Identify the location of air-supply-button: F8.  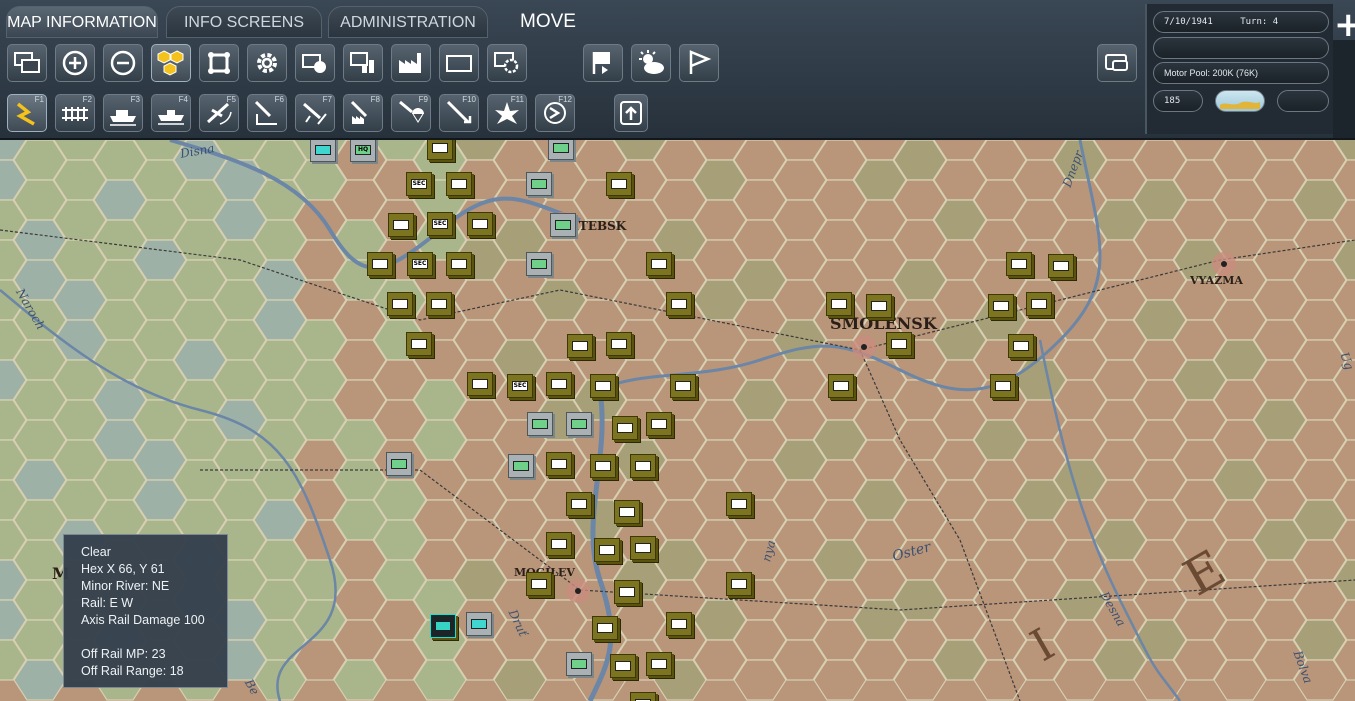
(363, 113).